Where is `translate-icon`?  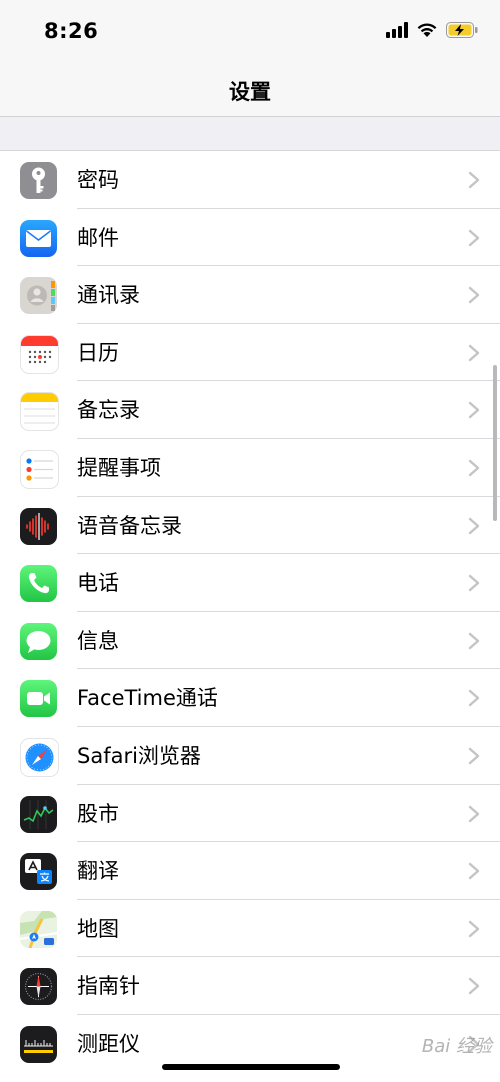
translate-icon is located at coordinates (38, 872).